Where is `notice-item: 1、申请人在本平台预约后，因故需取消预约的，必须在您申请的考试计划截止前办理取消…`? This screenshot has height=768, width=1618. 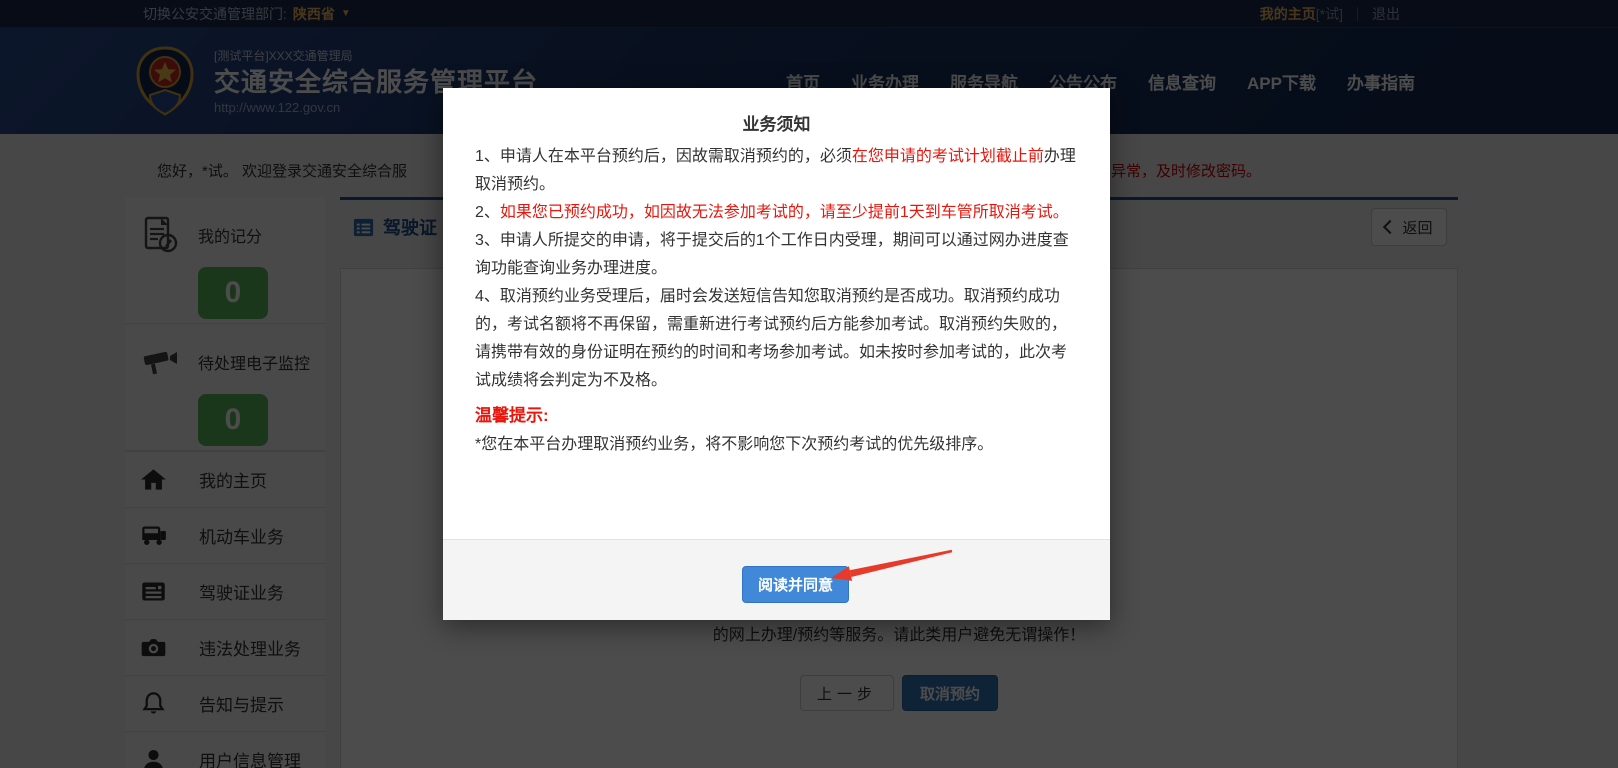 notice-item: 1、申请人在本平台预约后，因故需取消预约的，必须在您申请的考试计划截止前办理取消… is located at coordinates (775, 170).